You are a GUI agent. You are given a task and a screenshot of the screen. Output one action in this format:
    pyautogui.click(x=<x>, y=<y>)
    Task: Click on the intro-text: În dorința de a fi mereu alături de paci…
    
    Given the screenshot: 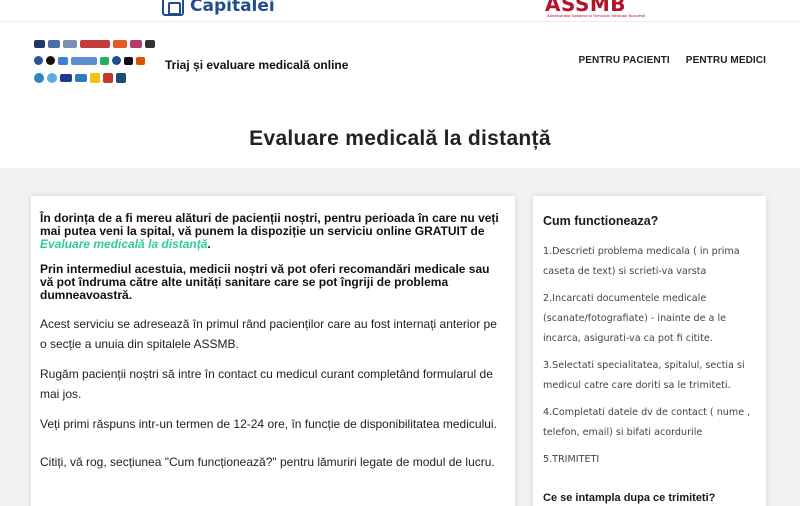 What is the action you would take?
    pyautogui.click(x=273, y=231)
    